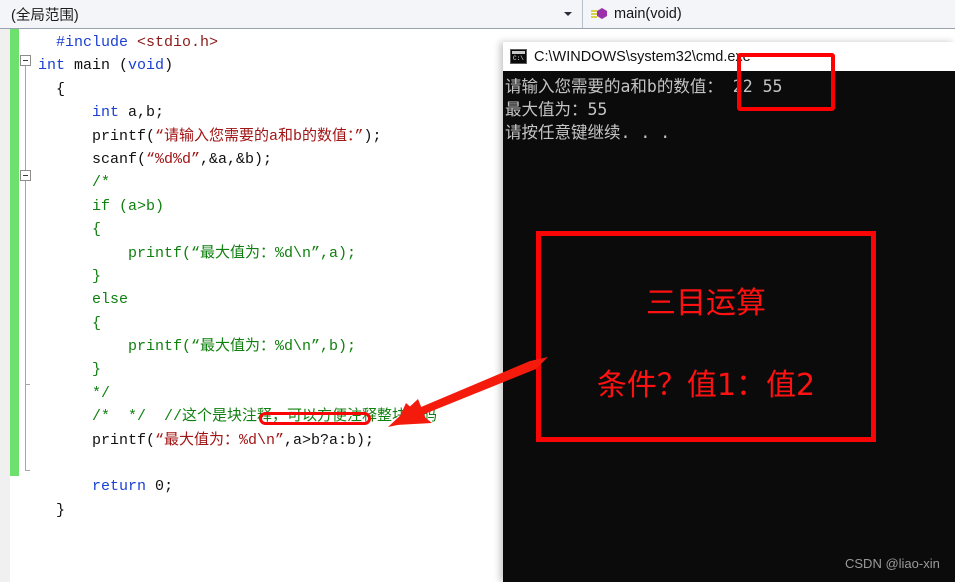 This screenshot has width=955, height=582. I want to click on code-token: ,&a,&b);, so click(236, 159).